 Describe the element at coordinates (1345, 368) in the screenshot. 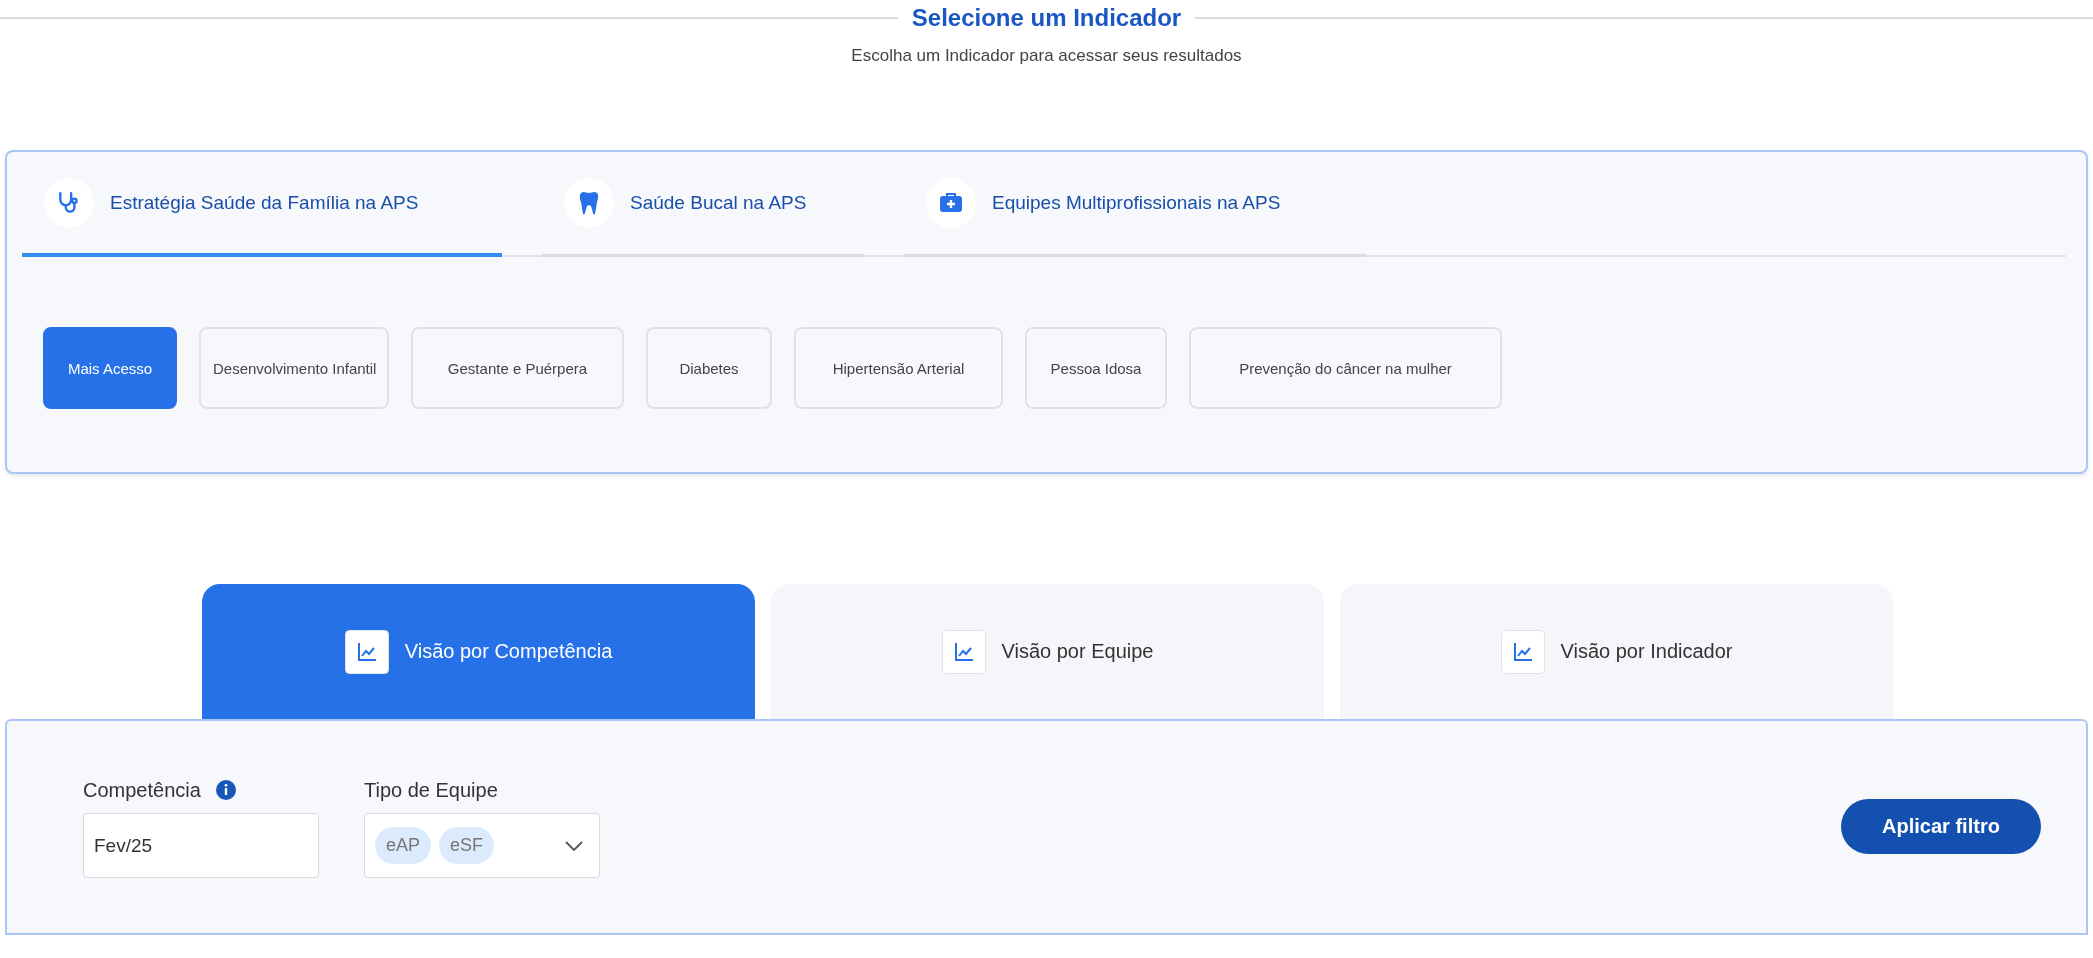

I see `indicator-chip: Prevenção do câncer na mulher` at that location.